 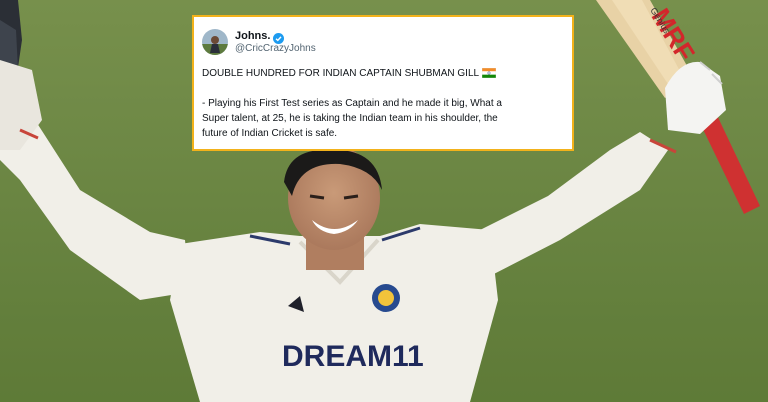 I want to click on avatar-image, so click(x=215, y=42).